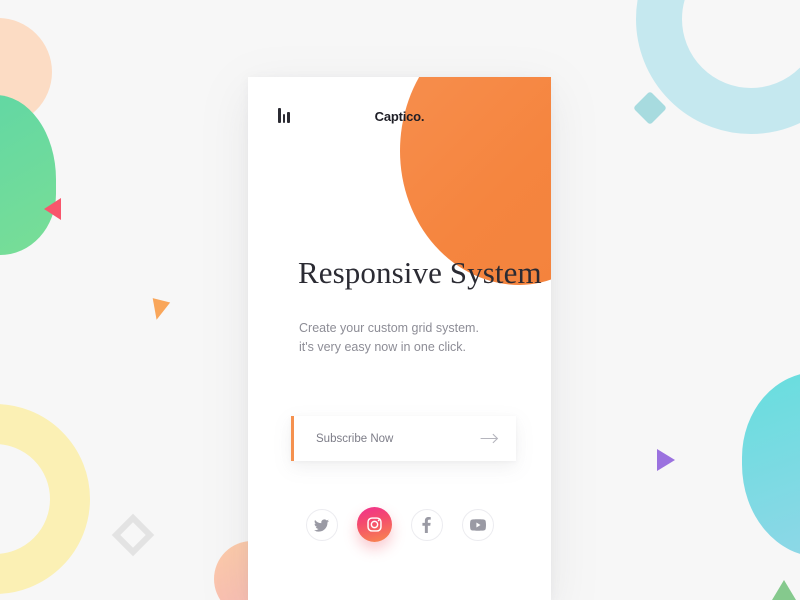  I want to click on social-facebook-button, so click(426, 525).